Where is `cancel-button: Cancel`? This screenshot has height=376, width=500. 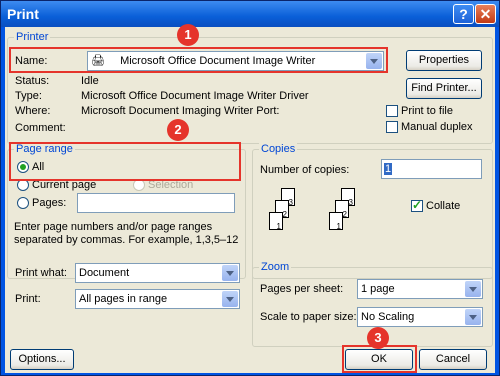
cancel-button: Cancel is located at coordinates (453, 359).